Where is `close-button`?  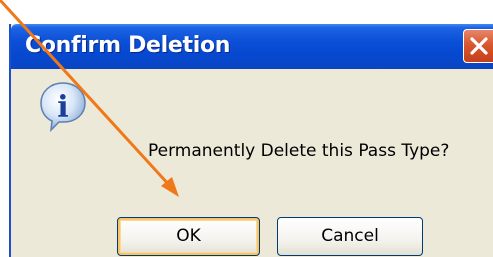
close-button is located at coordinates (478, 46).